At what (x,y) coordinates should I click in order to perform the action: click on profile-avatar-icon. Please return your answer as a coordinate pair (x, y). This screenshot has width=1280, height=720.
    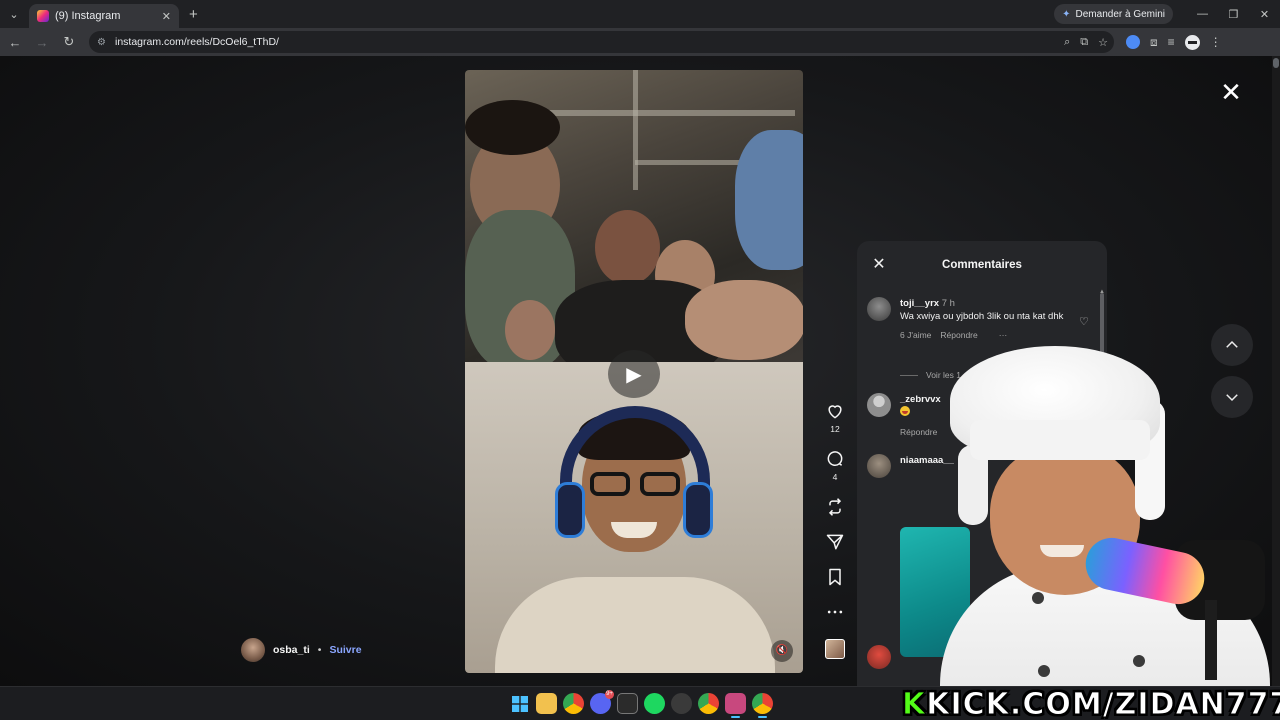
    Looking at the image, I should click on (1192, 42).